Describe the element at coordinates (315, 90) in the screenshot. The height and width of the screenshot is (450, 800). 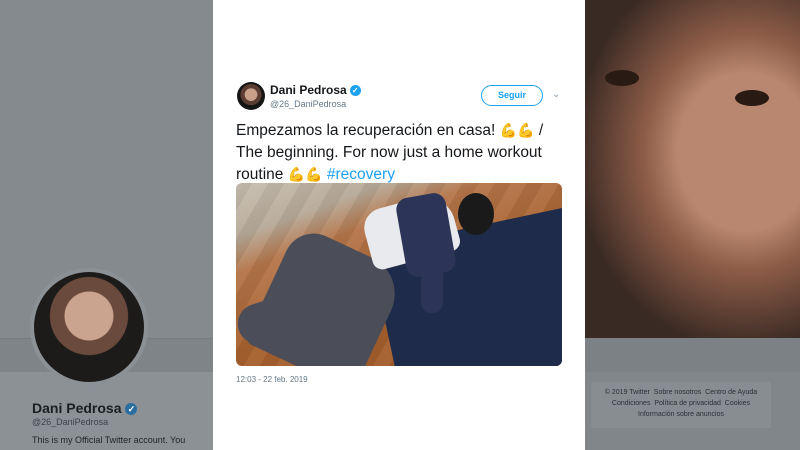
I see `author-name: Dani Pedrosa ✓` at that location.